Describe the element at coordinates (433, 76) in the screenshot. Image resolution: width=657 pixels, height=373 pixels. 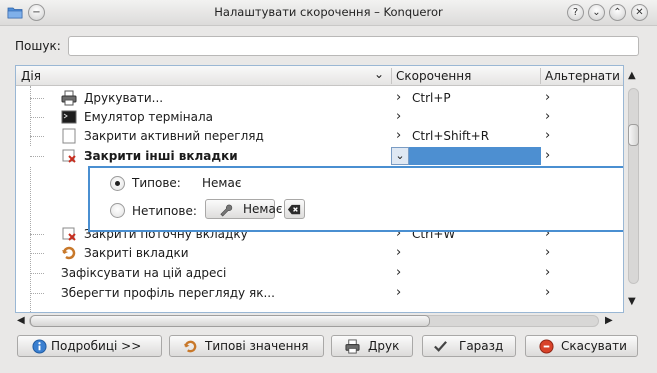
I see `column-header-shortcut: Скорочення` at that location.